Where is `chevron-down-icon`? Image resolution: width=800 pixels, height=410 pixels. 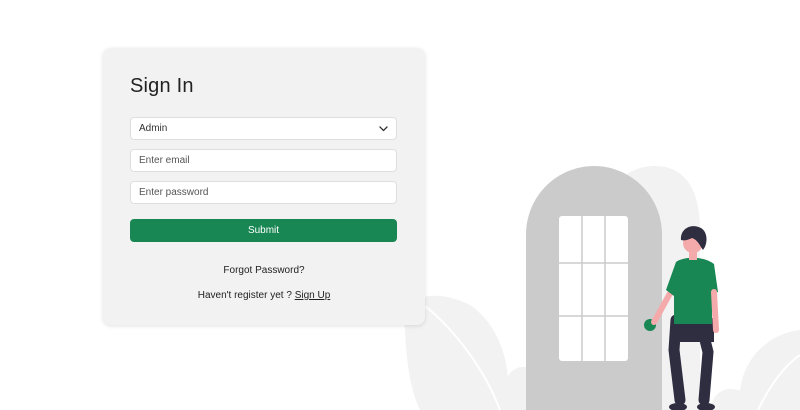
chevron-down-icon is located at coordinates (383, 129).